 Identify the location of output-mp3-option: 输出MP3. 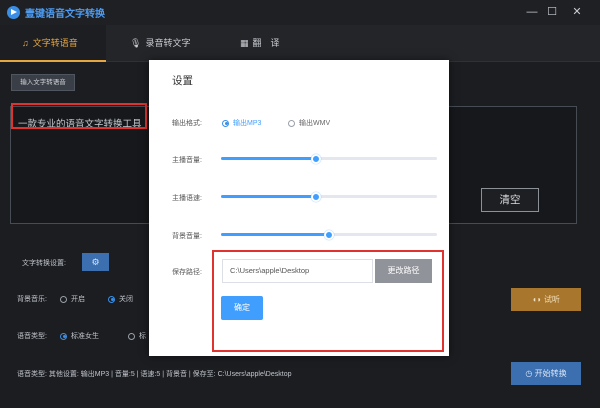
(241, 123).